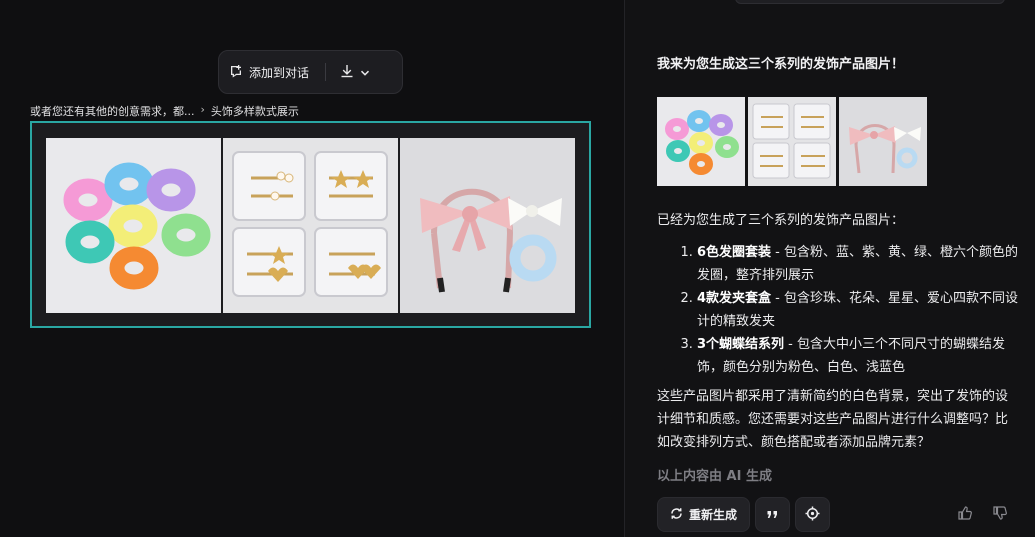 Image resolution: width=1035 pixels, height=537 pixels. I want to click on thumbnail-scrunchies-illustration, so click(701, 141).